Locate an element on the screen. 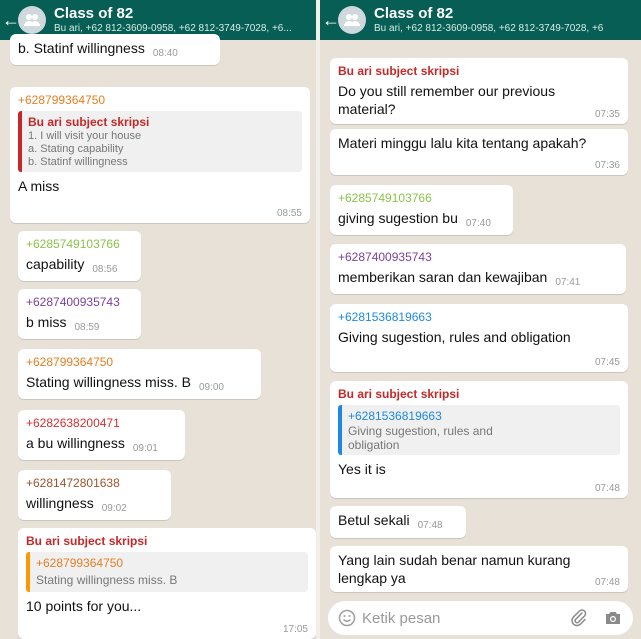 This screenshot has height=639, width=641. message-time: 09:01 is located at coordinates (145, 448).